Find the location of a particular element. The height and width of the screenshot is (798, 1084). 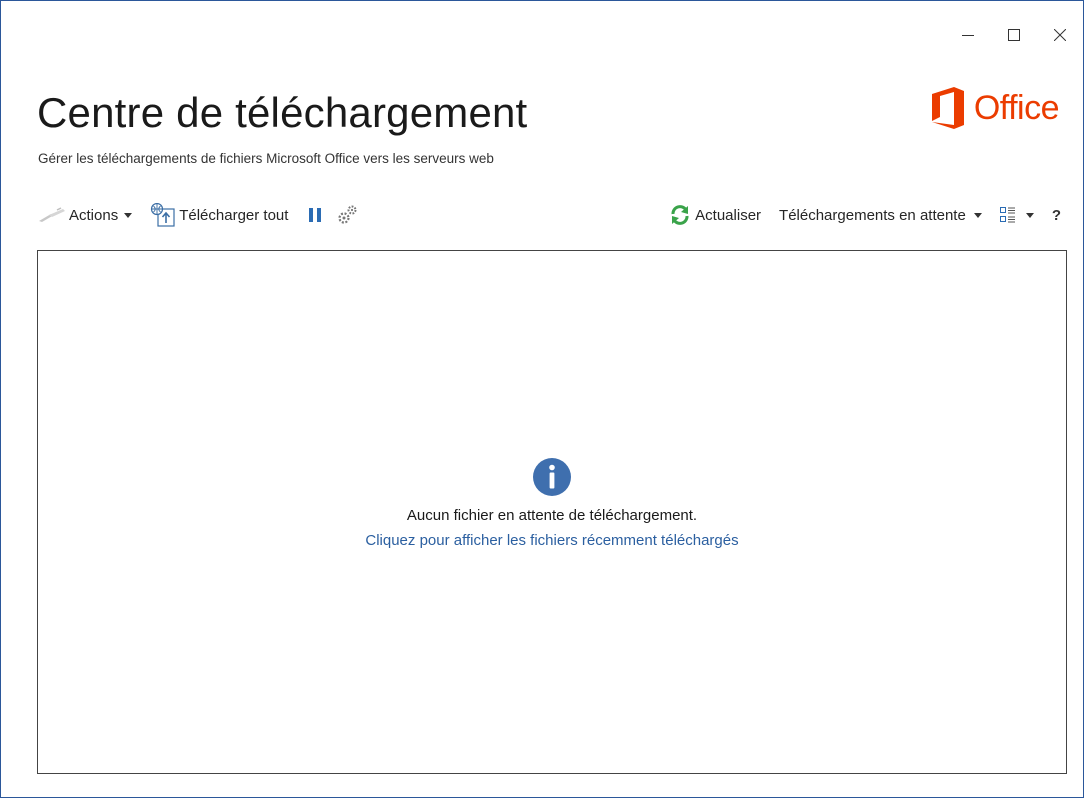

close-icon is located at coordinates (1060, 35).